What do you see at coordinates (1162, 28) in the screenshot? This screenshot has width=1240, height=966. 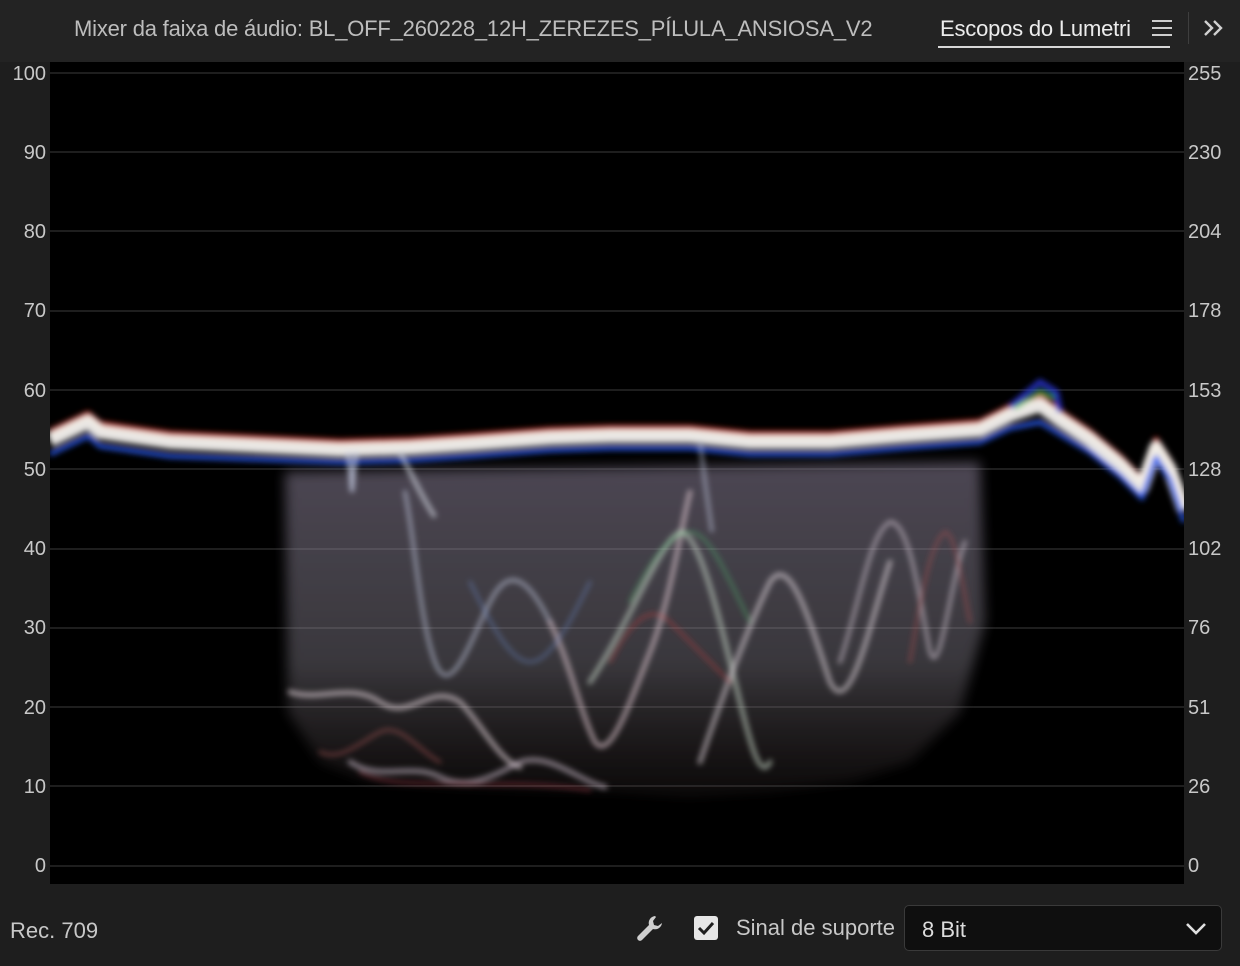 I see `hamburger-menu-icon` at bounding box center [1162, 28].